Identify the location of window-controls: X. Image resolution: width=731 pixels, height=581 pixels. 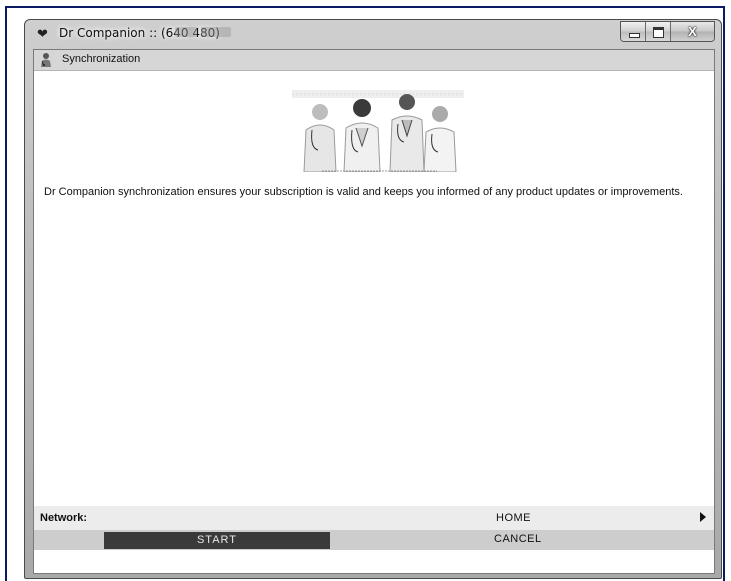
(667, 31).